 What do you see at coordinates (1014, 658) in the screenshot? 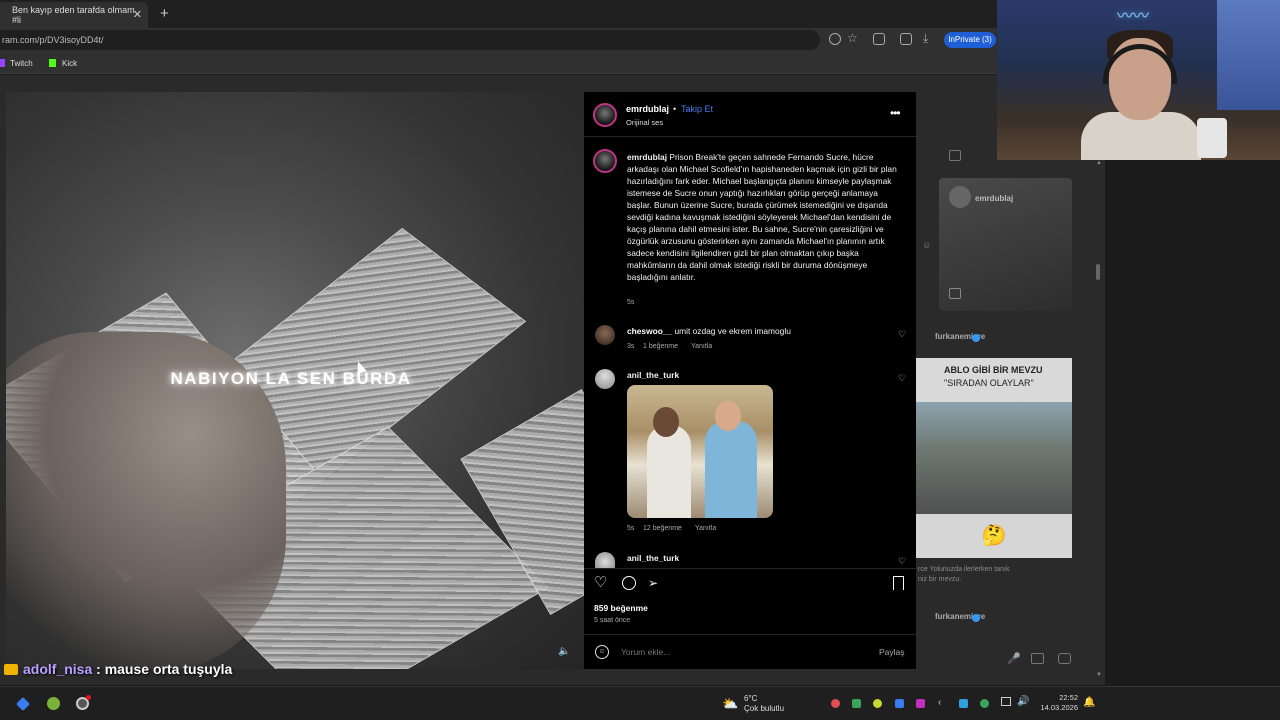
I see `mic-icon: 🎤` at bounding box center [1014, 658].